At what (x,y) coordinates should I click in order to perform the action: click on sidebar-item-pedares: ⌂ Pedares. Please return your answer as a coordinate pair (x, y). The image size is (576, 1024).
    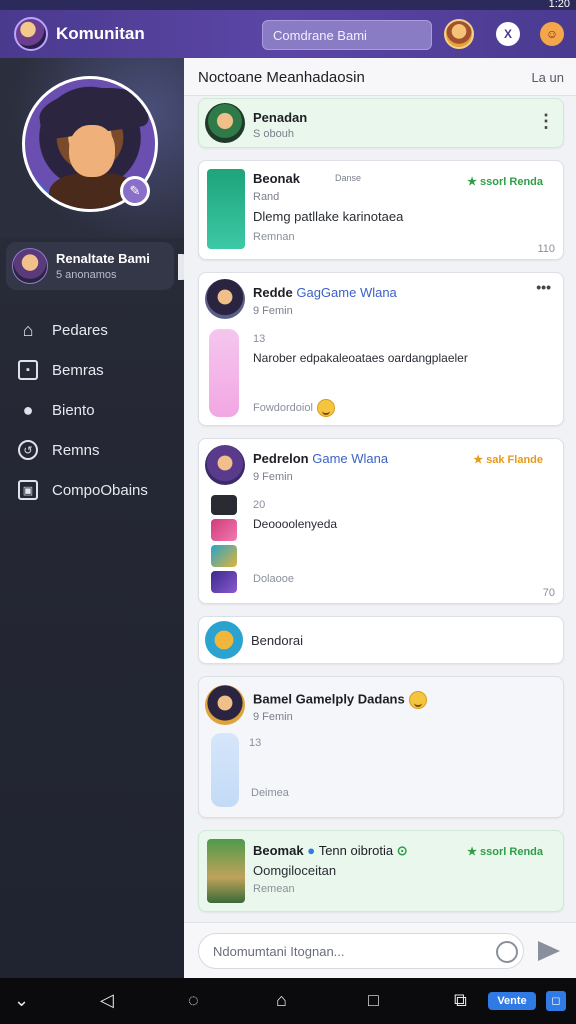
    Looking at the image, I should click on (92, 330).